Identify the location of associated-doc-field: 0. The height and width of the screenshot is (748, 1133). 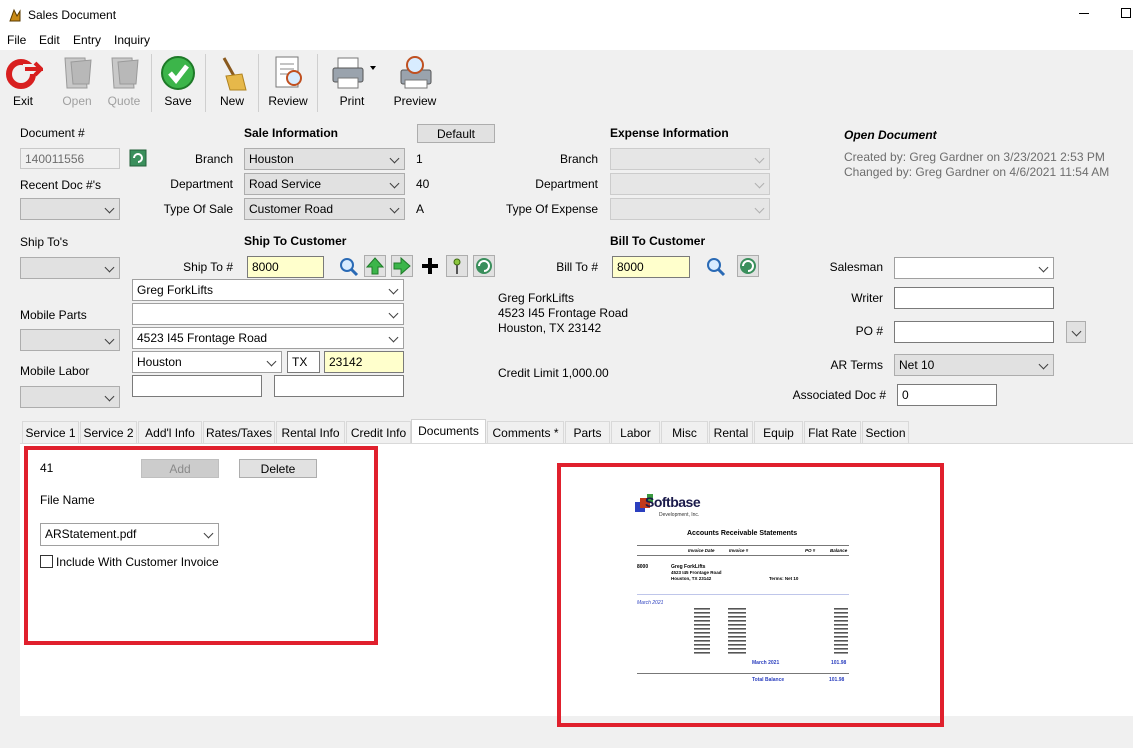
(947, 395).